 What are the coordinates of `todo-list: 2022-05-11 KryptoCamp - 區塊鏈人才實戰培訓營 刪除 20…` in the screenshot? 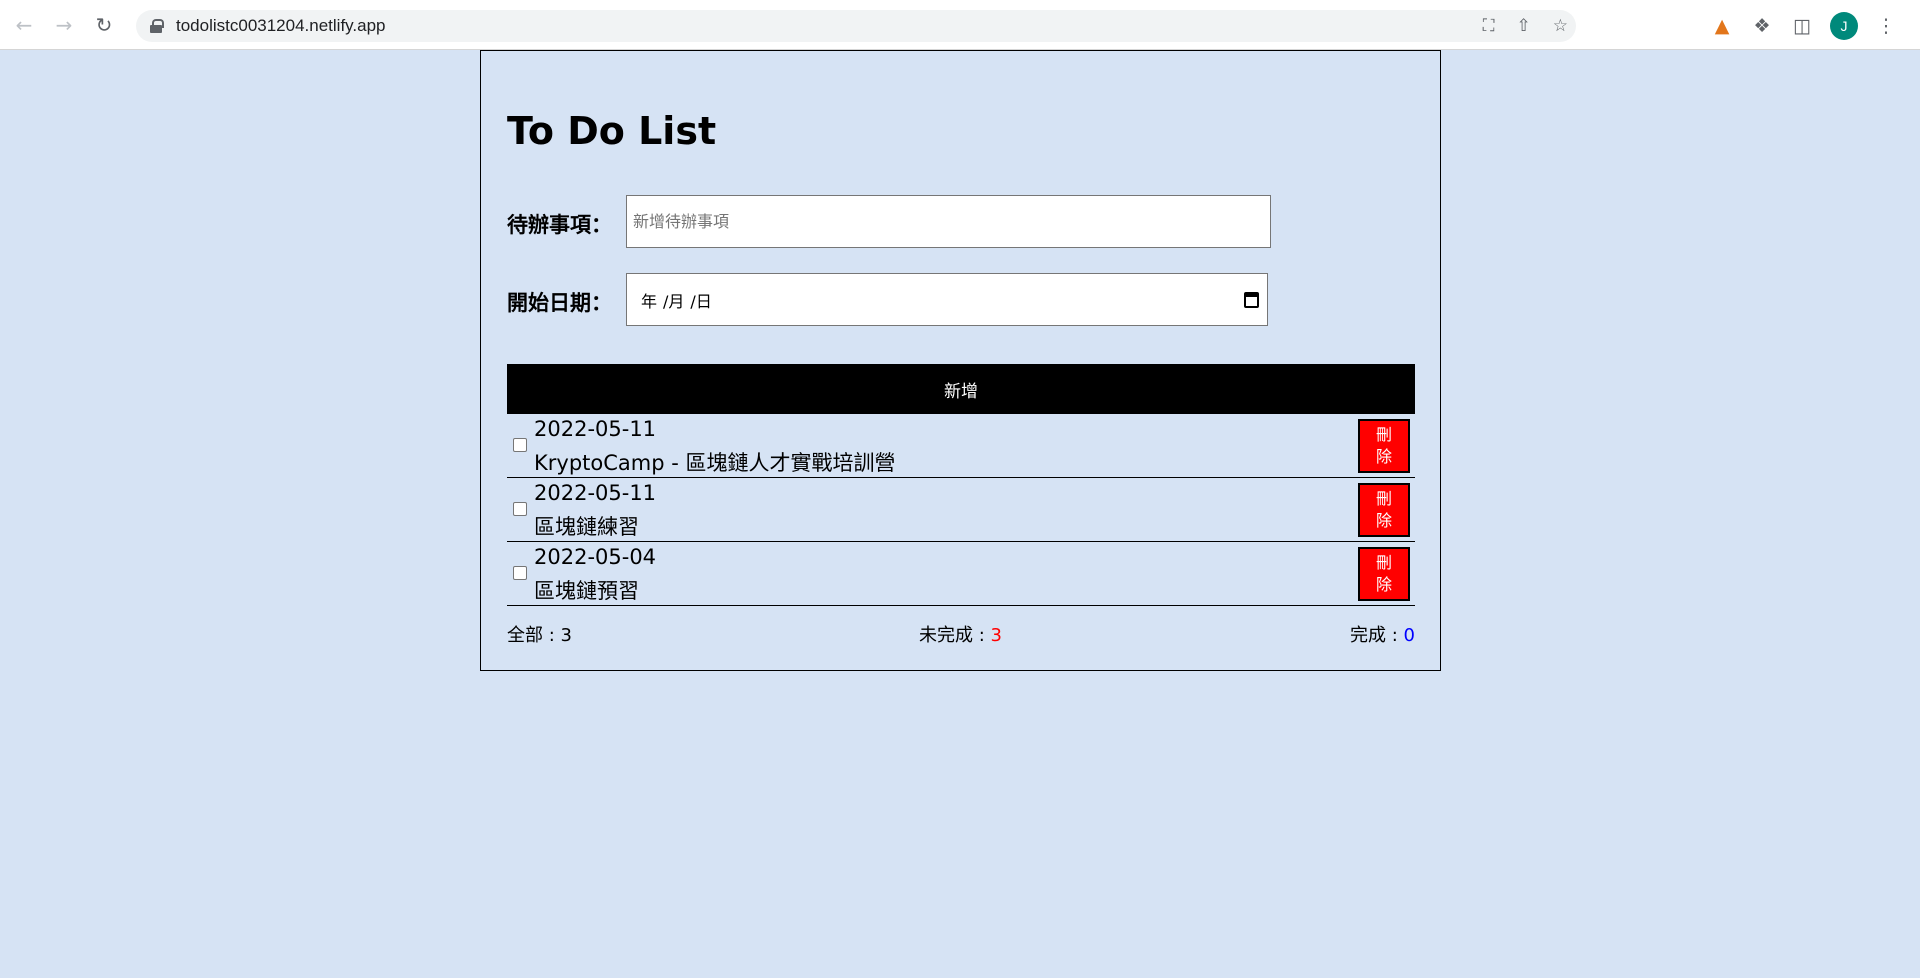 It's located at (961, 510).